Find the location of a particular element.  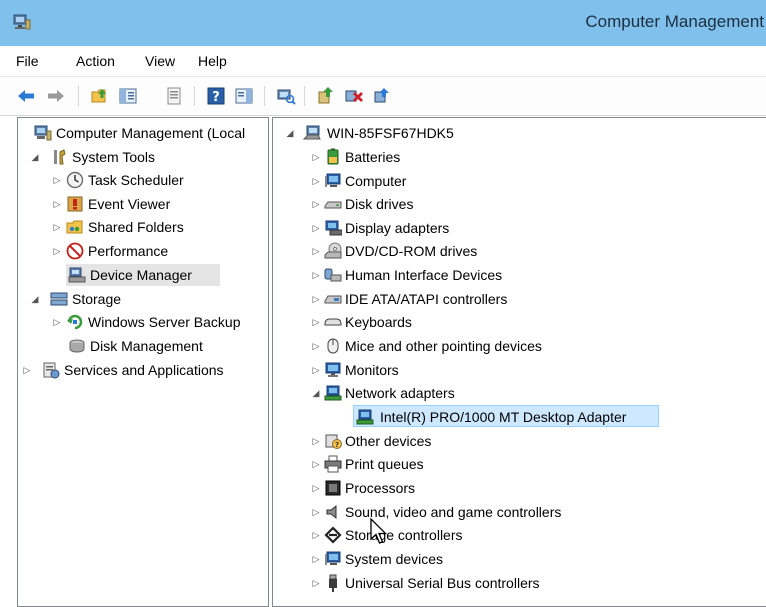

tree-node-disk-management: Disk Management is located at coordinates (166, 346).